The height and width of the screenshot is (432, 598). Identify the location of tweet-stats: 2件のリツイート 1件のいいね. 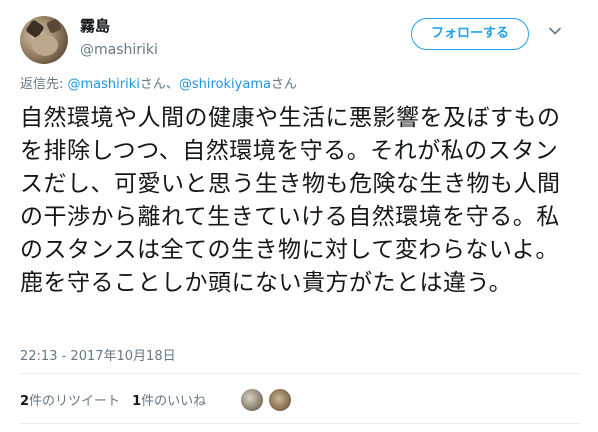
(113, 399).